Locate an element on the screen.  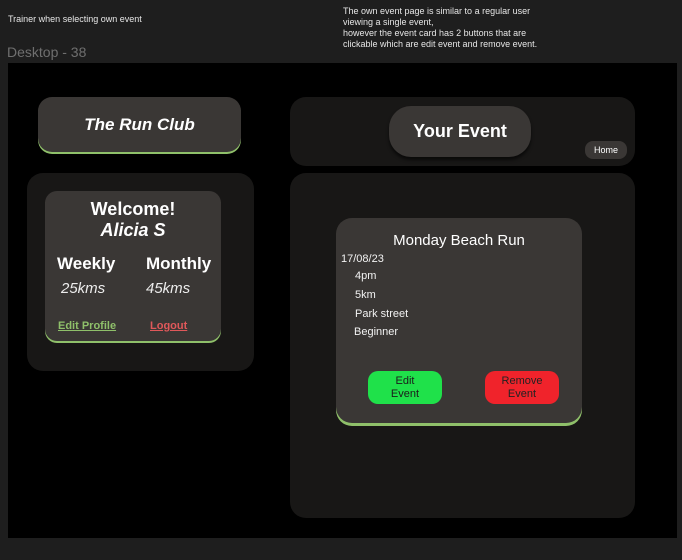
header-panel: Your Event Home is located at coordinates (462, 131).